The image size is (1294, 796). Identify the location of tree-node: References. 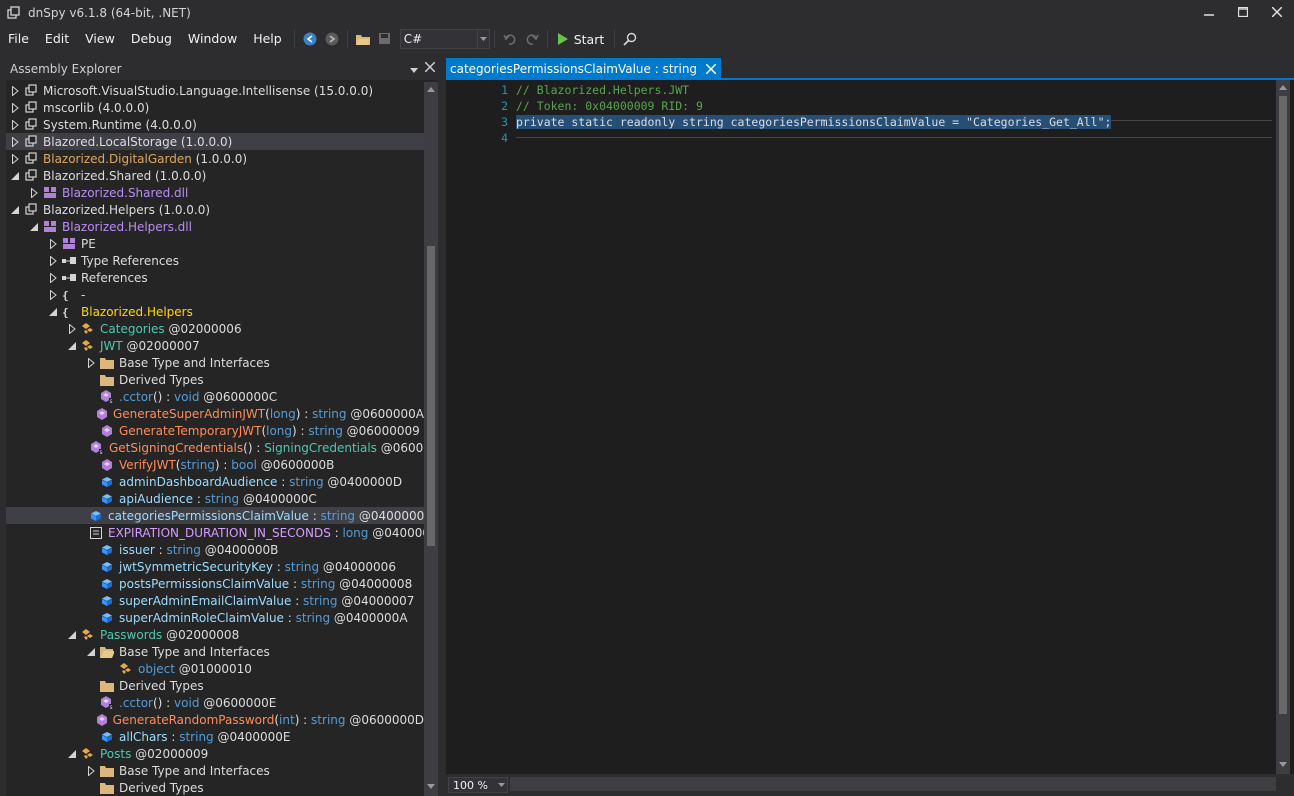
(215, 277).